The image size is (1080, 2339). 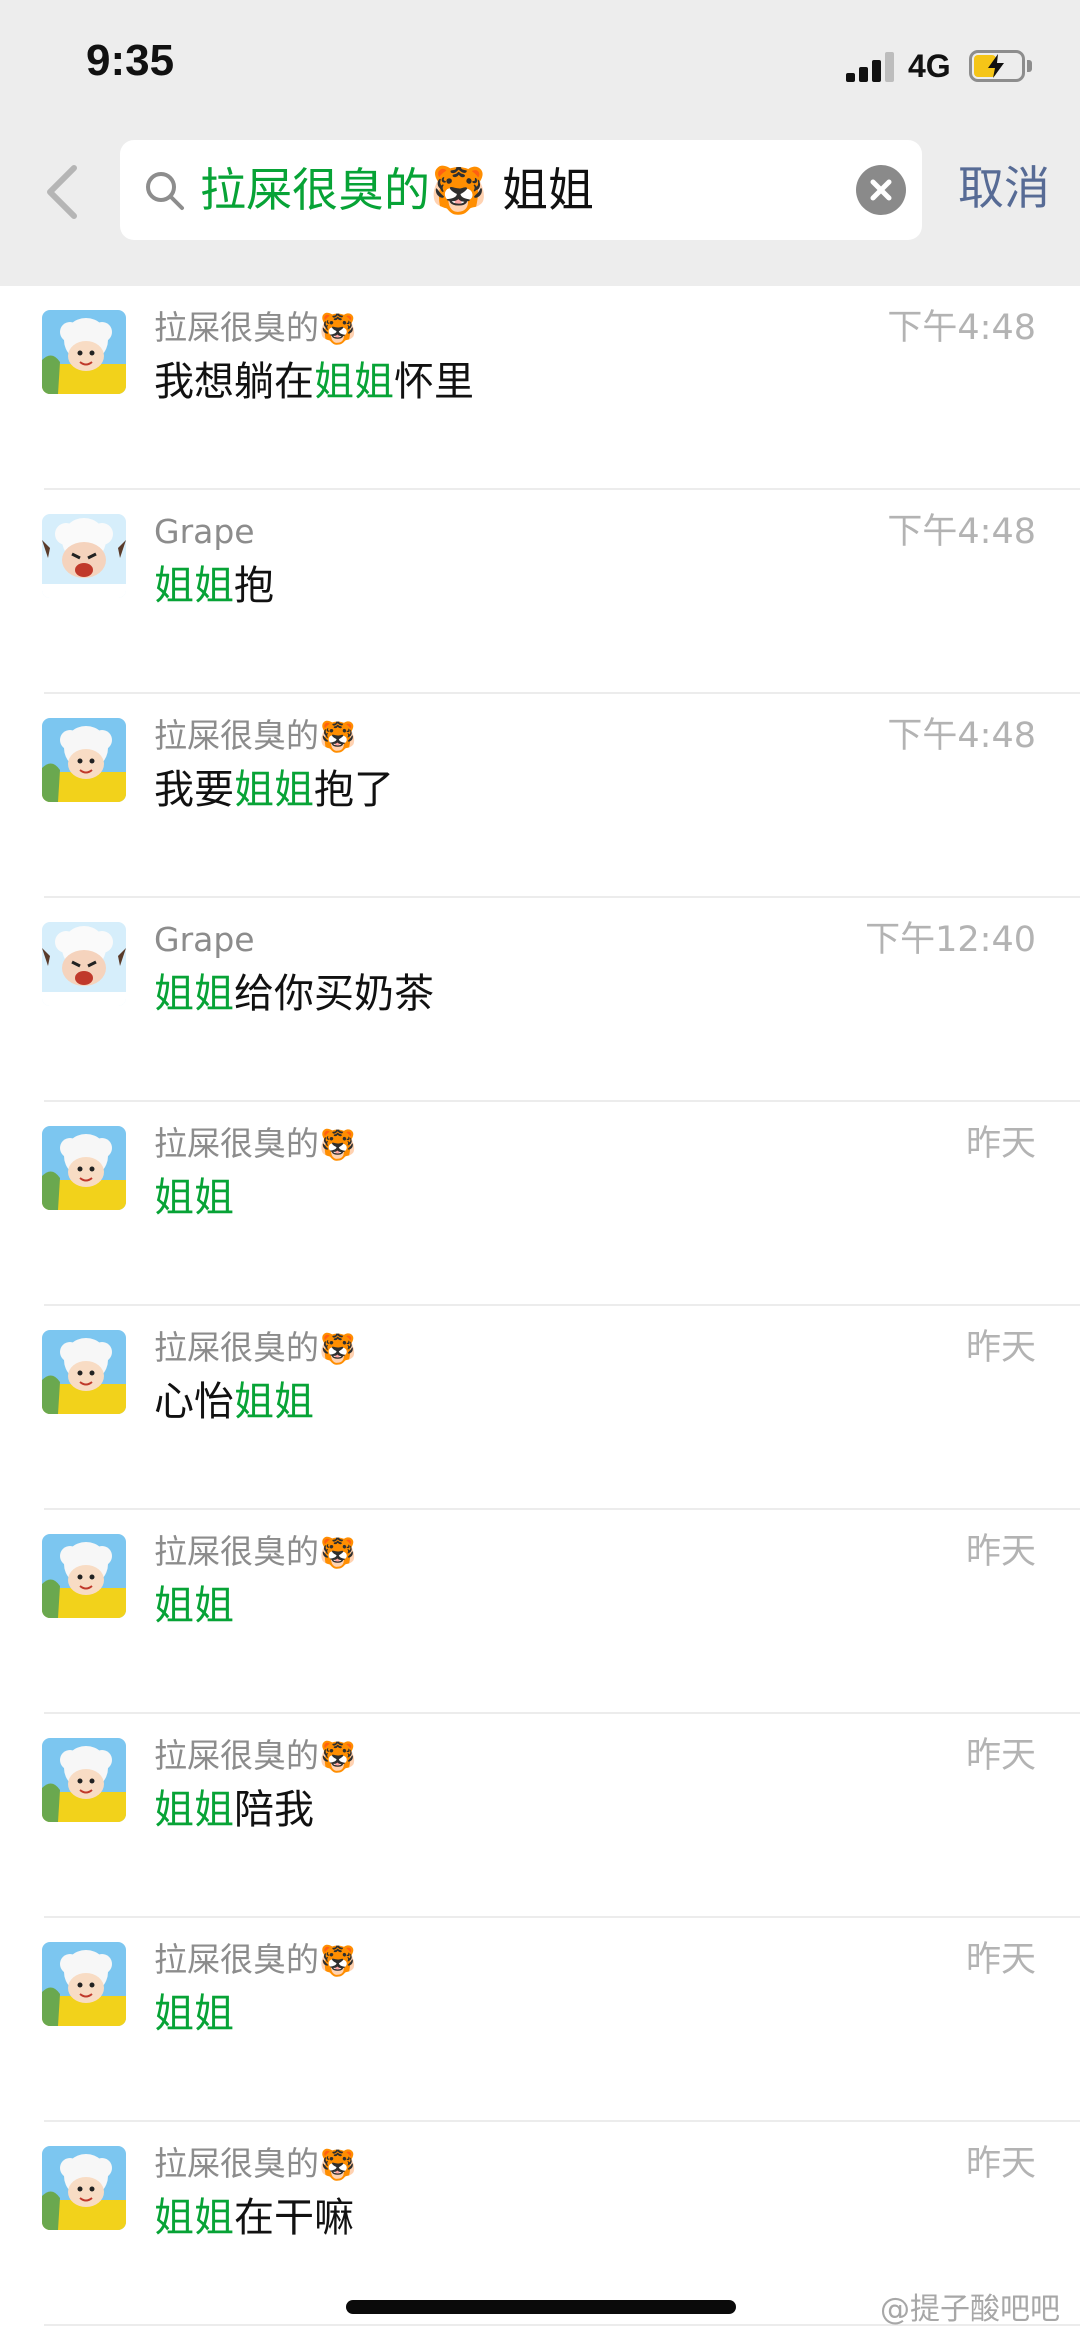 I want to click on message-text: 抱了, so click(x=354, y=790).